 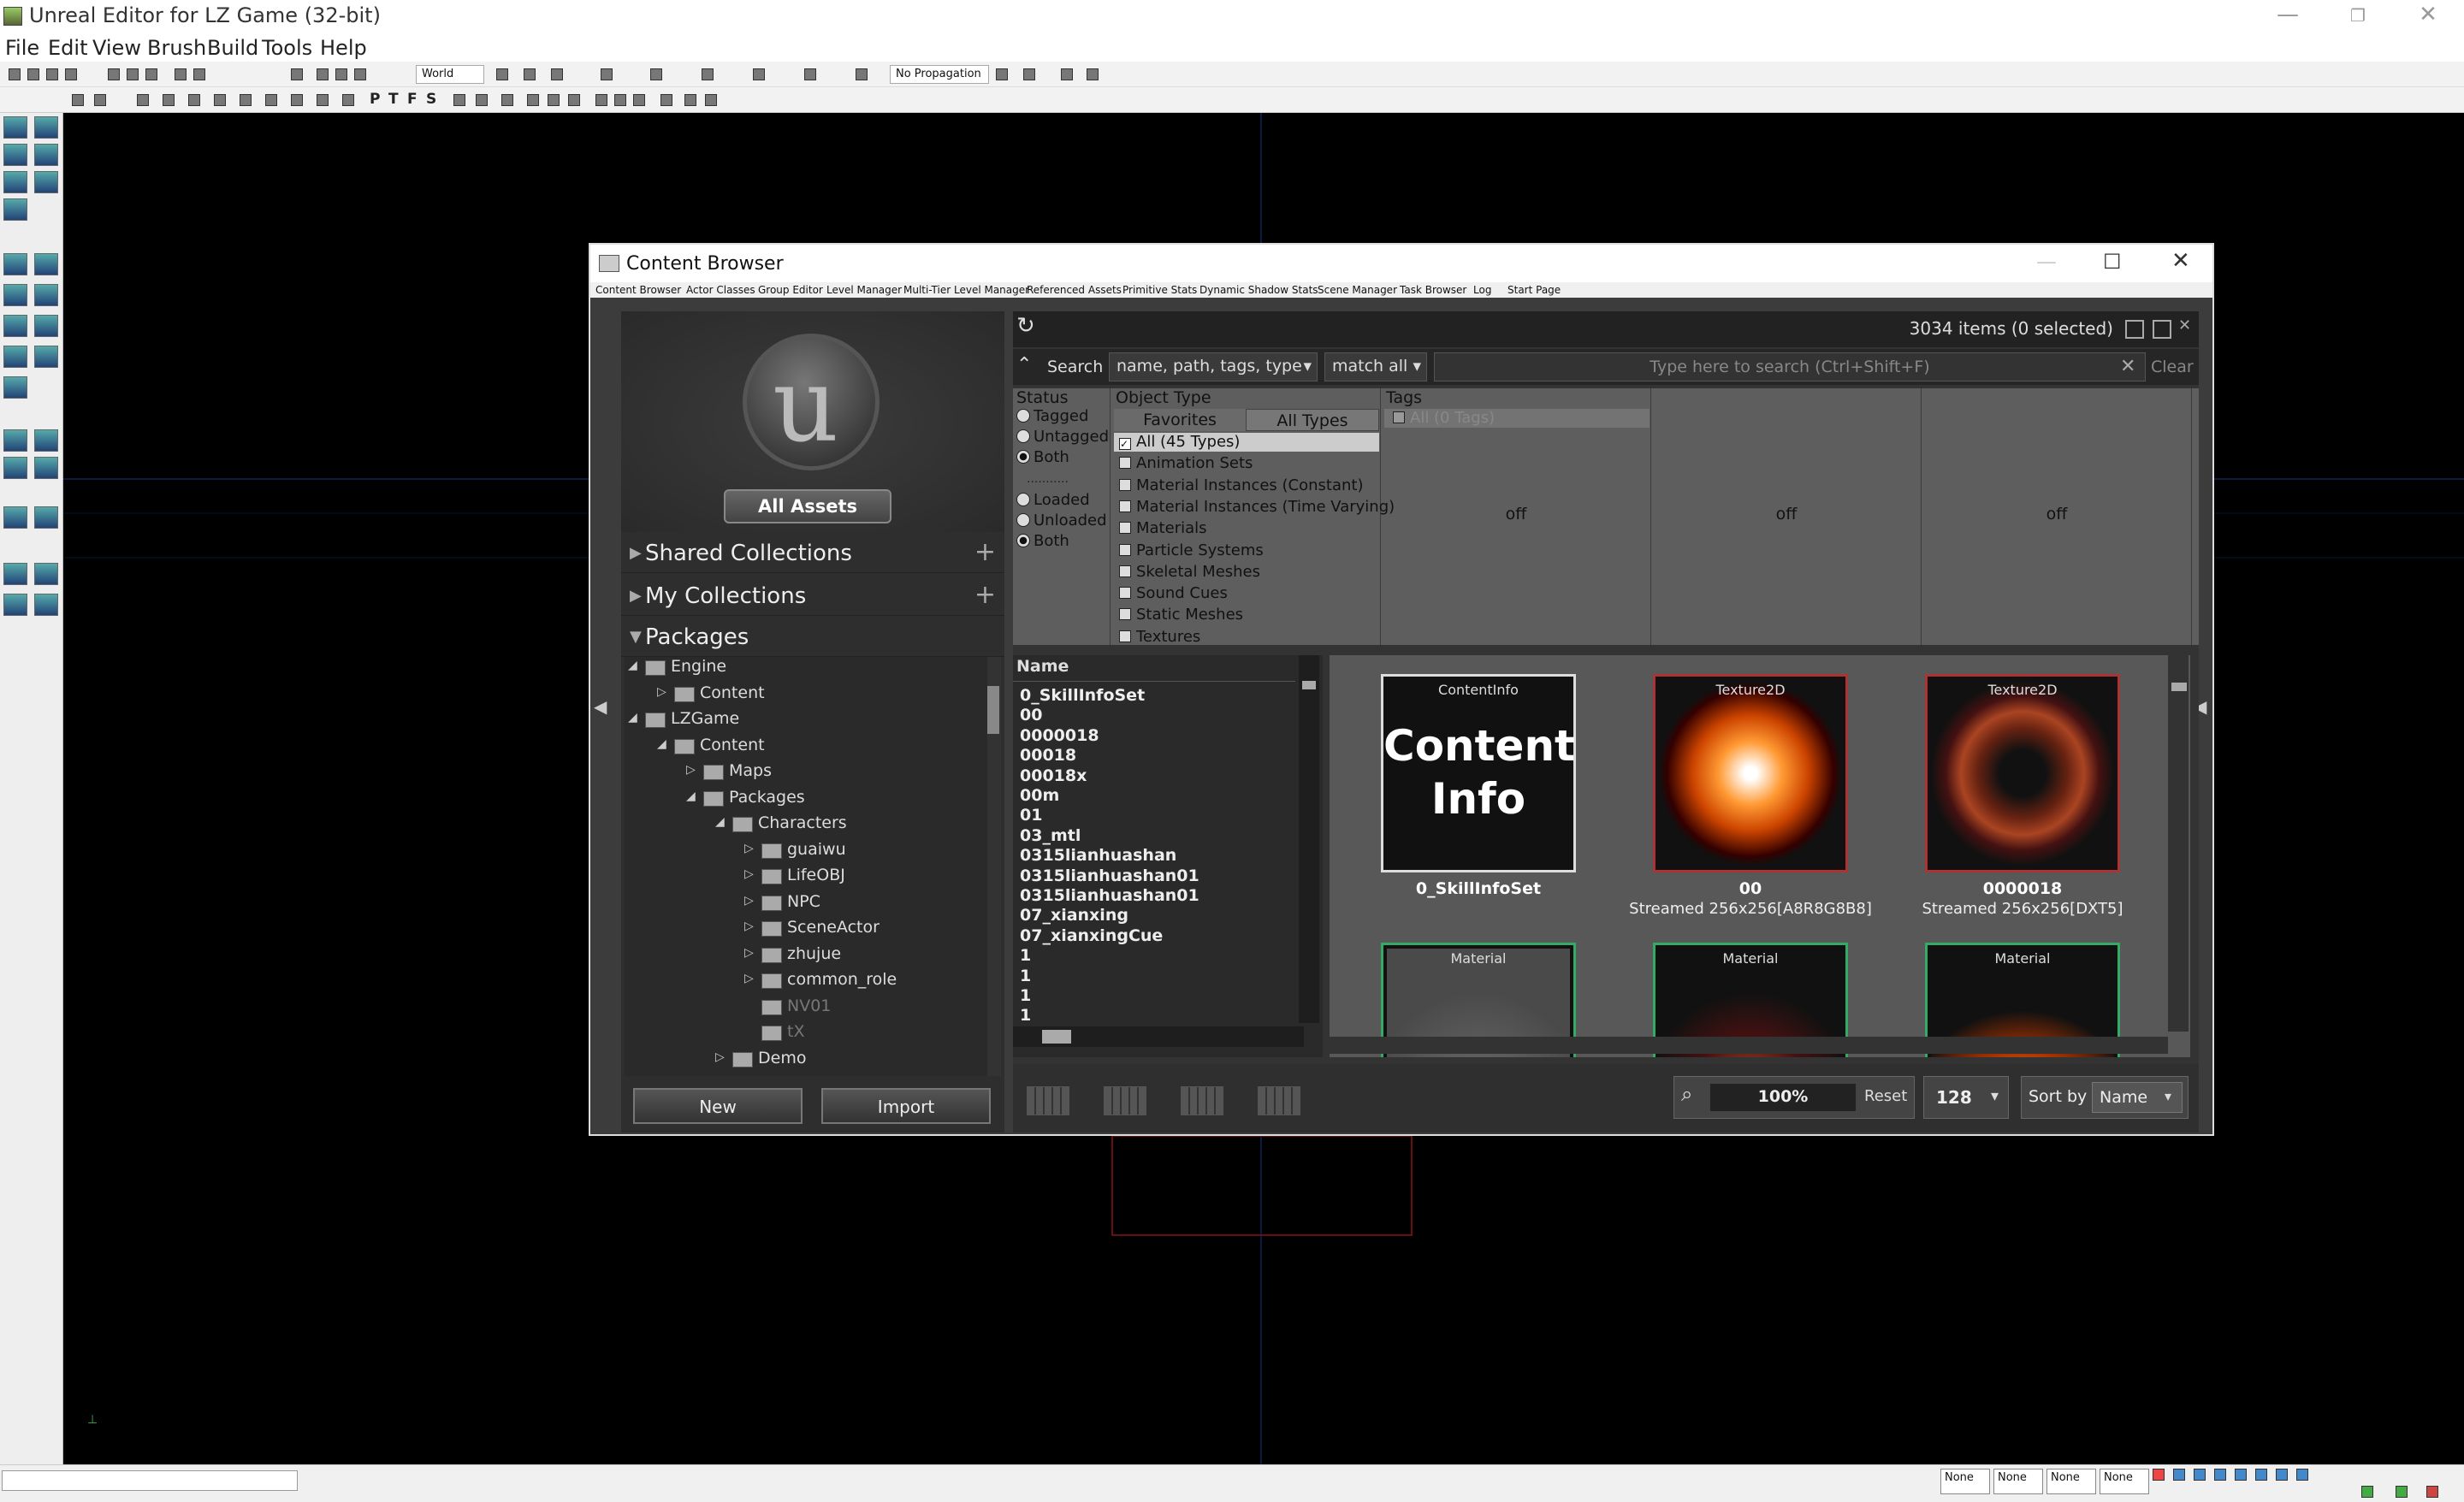 What do you see at coordinates (450, 74) in the screenshot?
I see `coord-system-select: World` at bounding box center [450, 74].